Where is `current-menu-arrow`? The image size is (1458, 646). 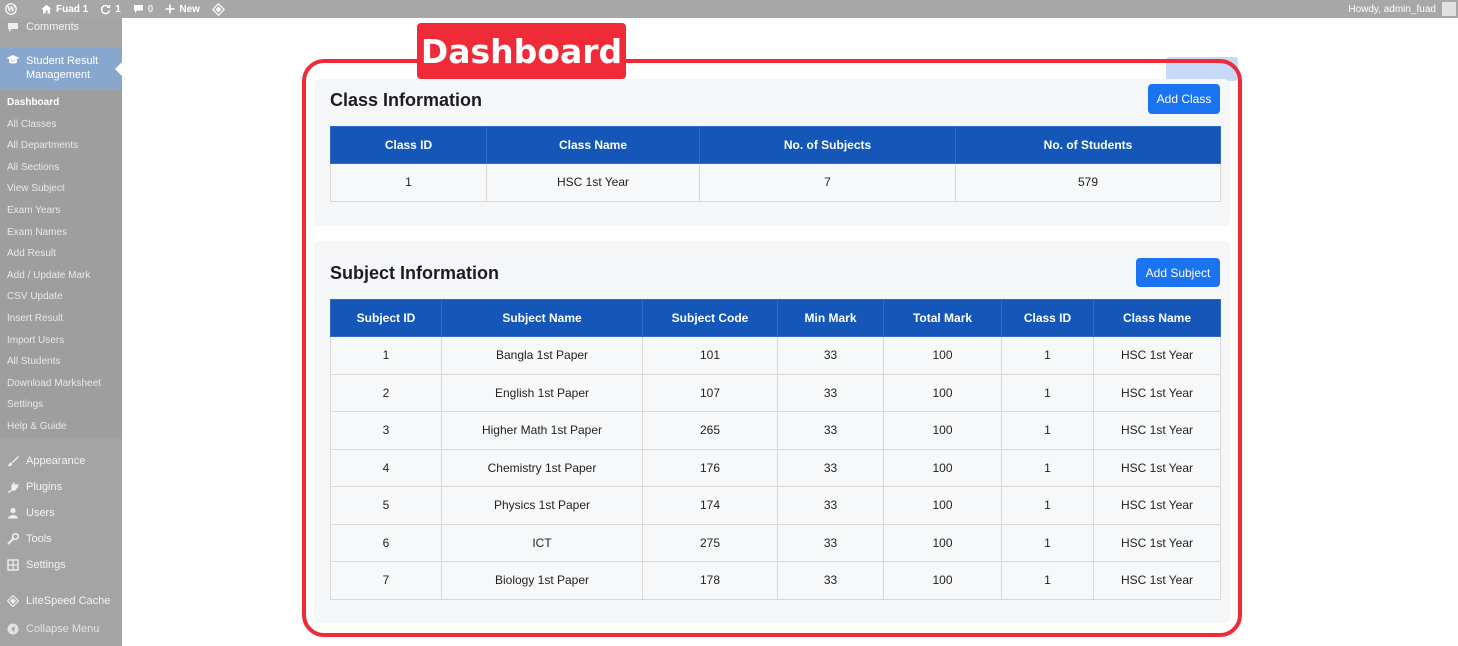
current-menu-arrow is located at coordinates (118, 69).